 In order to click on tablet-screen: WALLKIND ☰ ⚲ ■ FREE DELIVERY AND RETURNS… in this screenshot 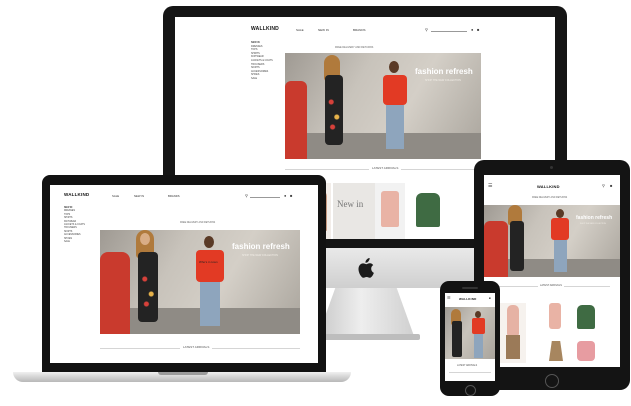, I will do `click(552, 271)`.